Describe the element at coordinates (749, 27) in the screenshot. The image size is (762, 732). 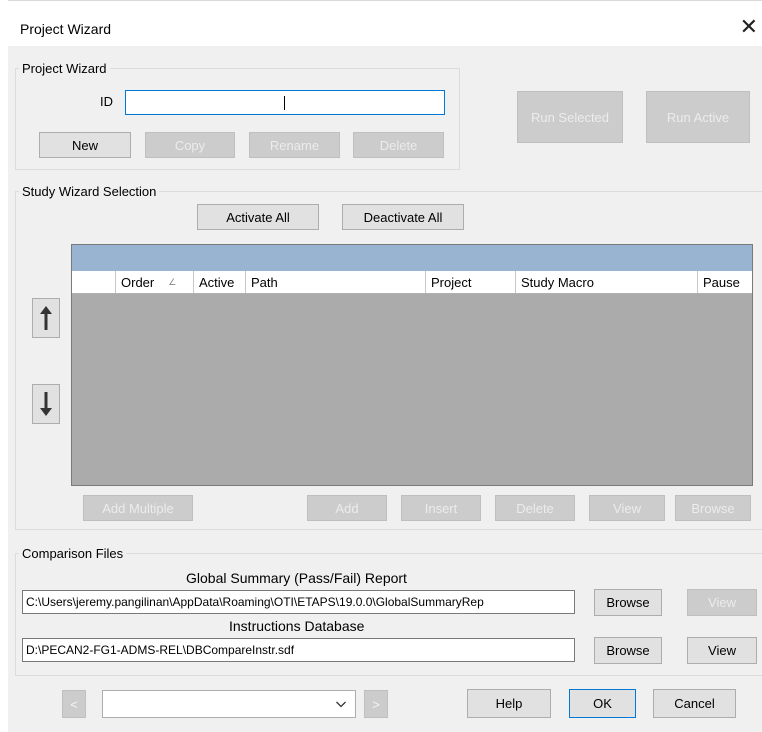
I see `close-icon: ✕` at that location.